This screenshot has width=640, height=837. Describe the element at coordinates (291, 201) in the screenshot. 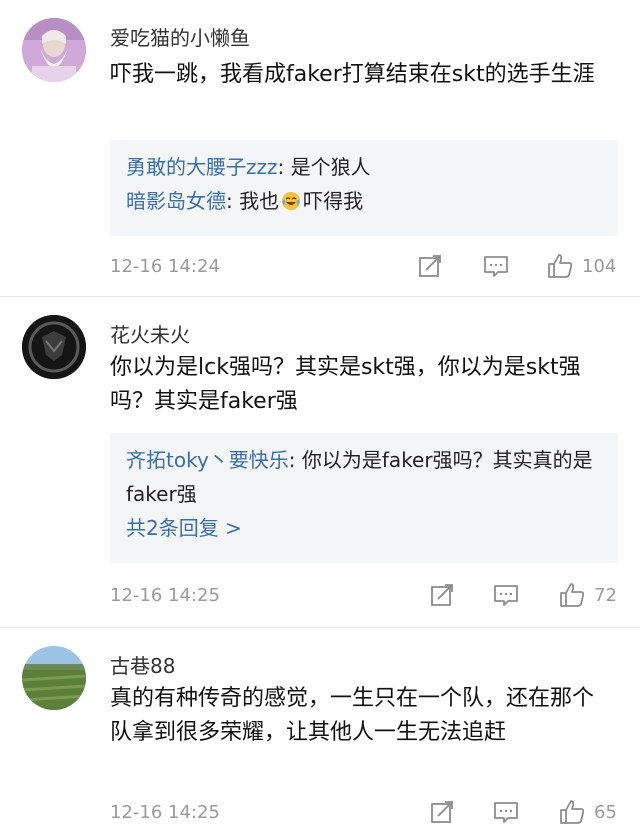

I see `laughing-crying-emoji-icon` at that location.